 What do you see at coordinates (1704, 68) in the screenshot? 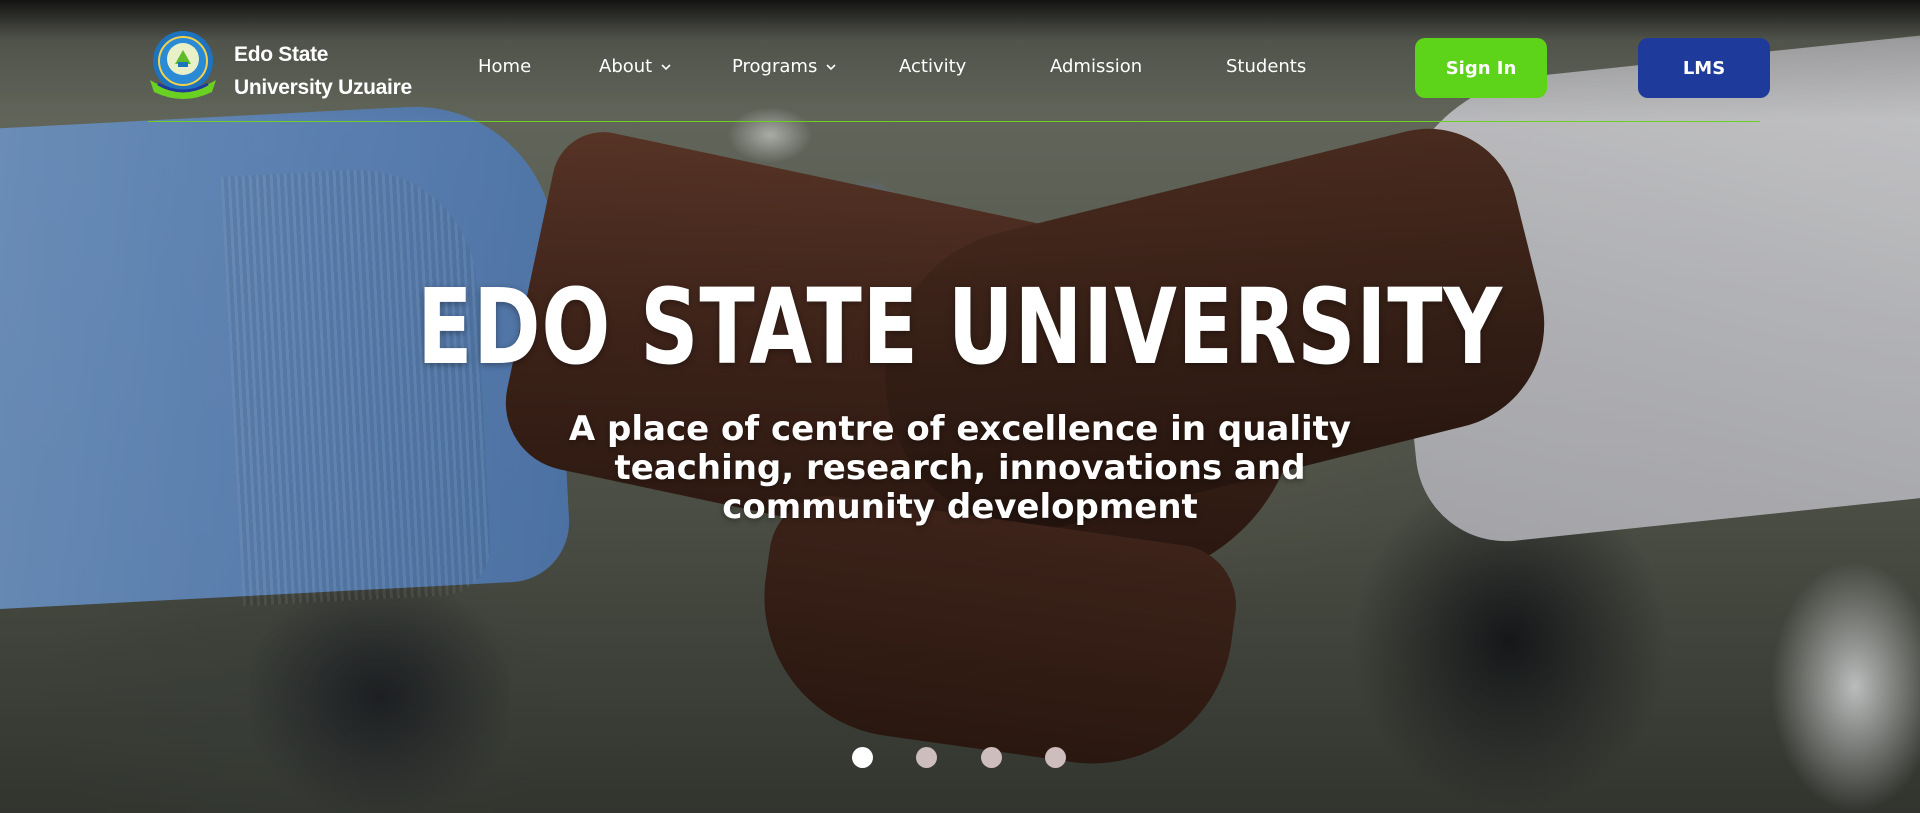
I see `lms-button: LMS` at bounding box center [1704, 68].